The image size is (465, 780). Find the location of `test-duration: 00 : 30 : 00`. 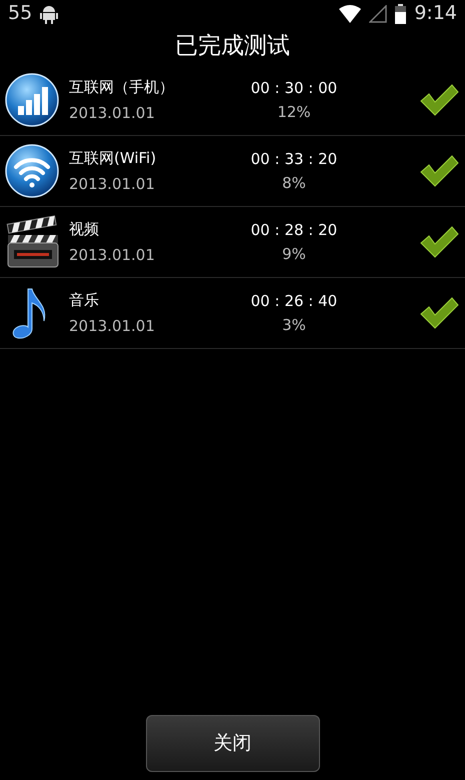

test-duration: 00 : 30 : 00 is located at coordinates (294, 88).